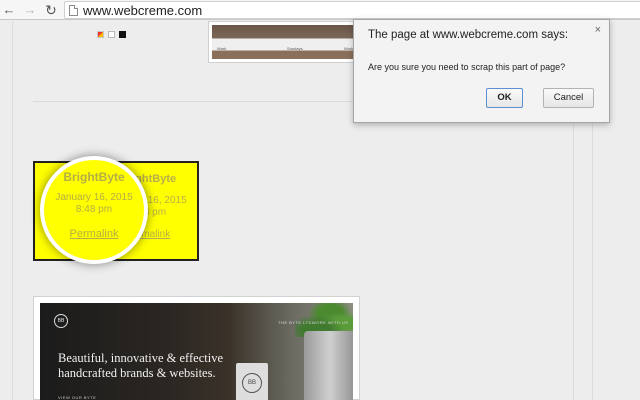 This screenshot has width=640, height=400. What do you see at coordinates (122, 34) in the screenshot?
I see `swatch-black` at bounding box center [122, 34].